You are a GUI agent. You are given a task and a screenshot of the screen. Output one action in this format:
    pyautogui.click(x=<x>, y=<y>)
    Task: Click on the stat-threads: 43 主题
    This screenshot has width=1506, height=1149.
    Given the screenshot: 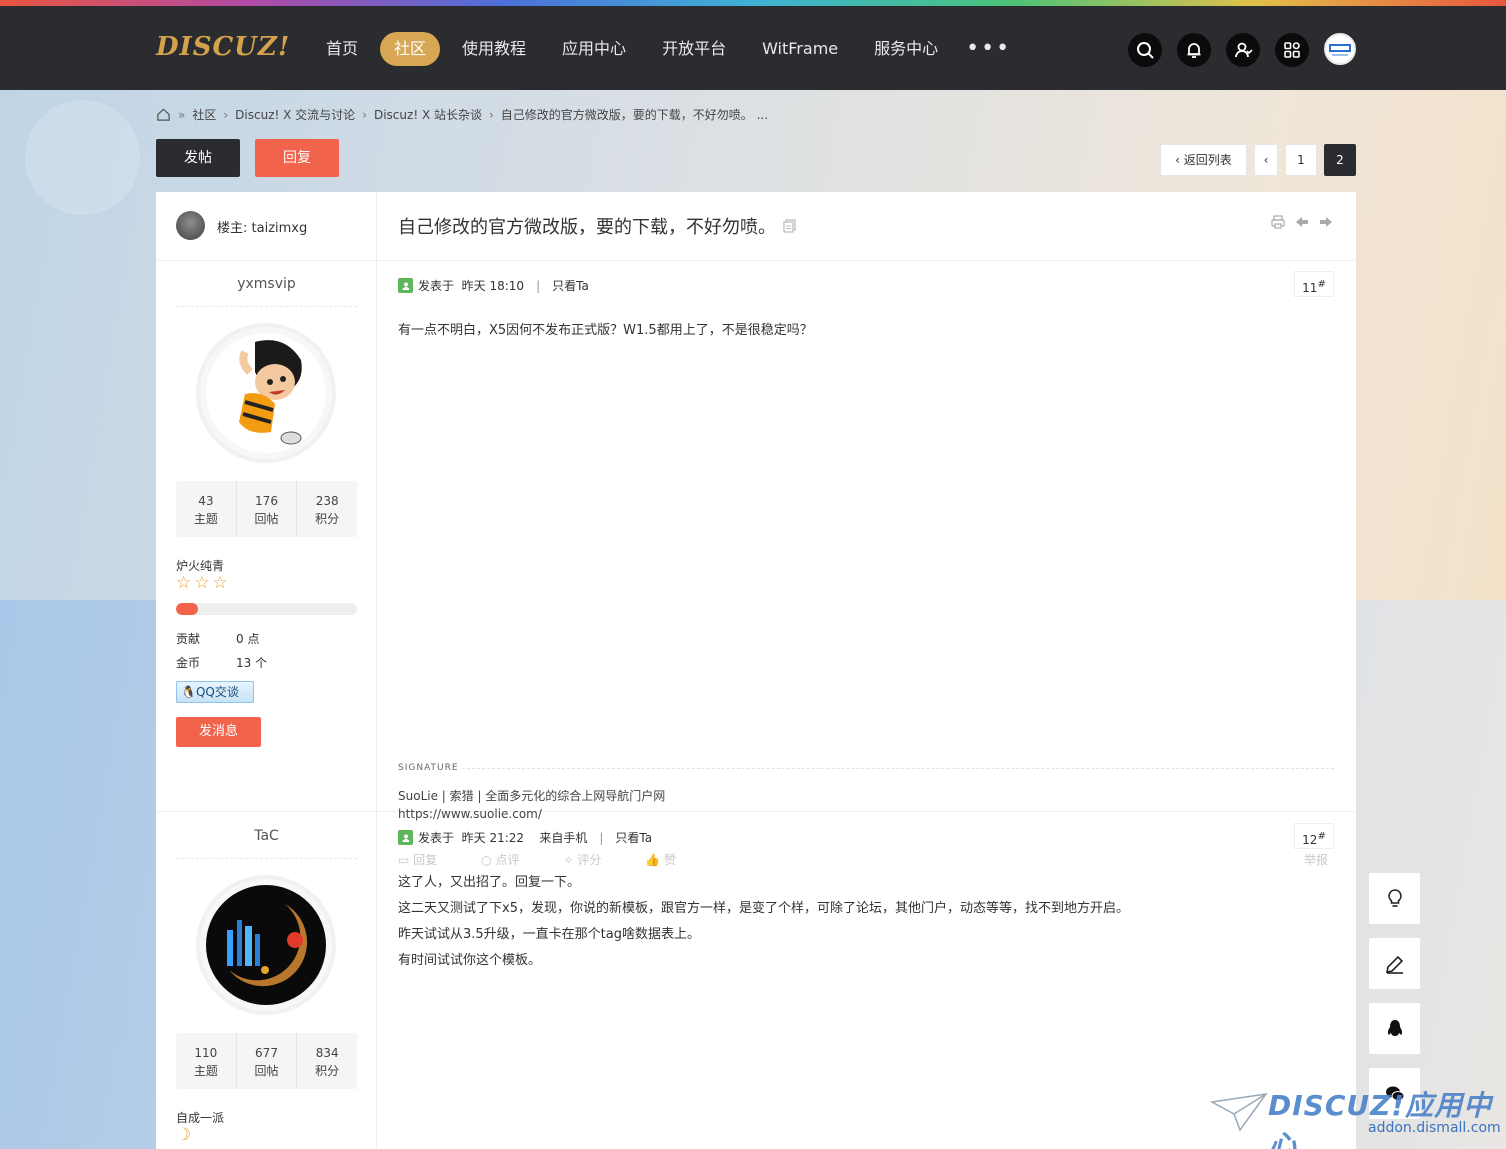 What is the action you would take?
    pyautogui.click(x=206, y=509)
    